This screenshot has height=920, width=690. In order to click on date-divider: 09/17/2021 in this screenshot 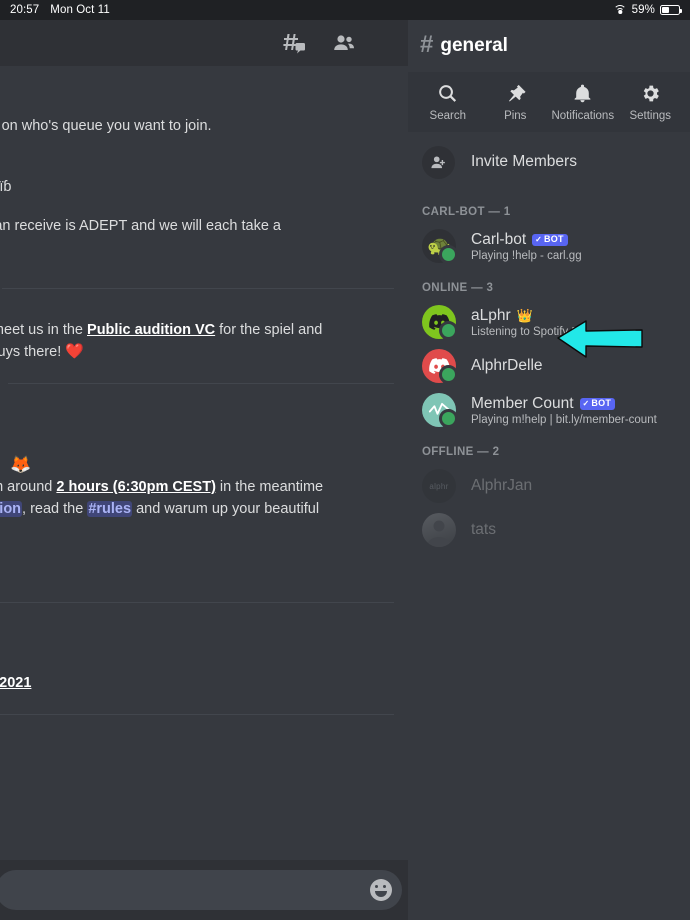, I will do `click(204, 602)`.